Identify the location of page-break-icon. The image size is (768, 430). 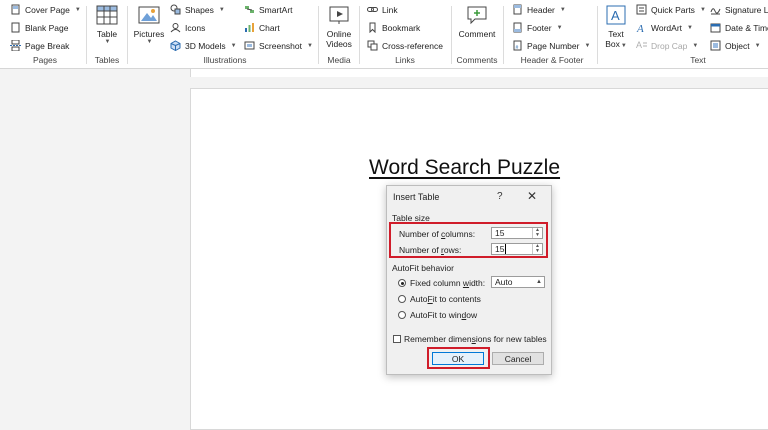
(15, 45).